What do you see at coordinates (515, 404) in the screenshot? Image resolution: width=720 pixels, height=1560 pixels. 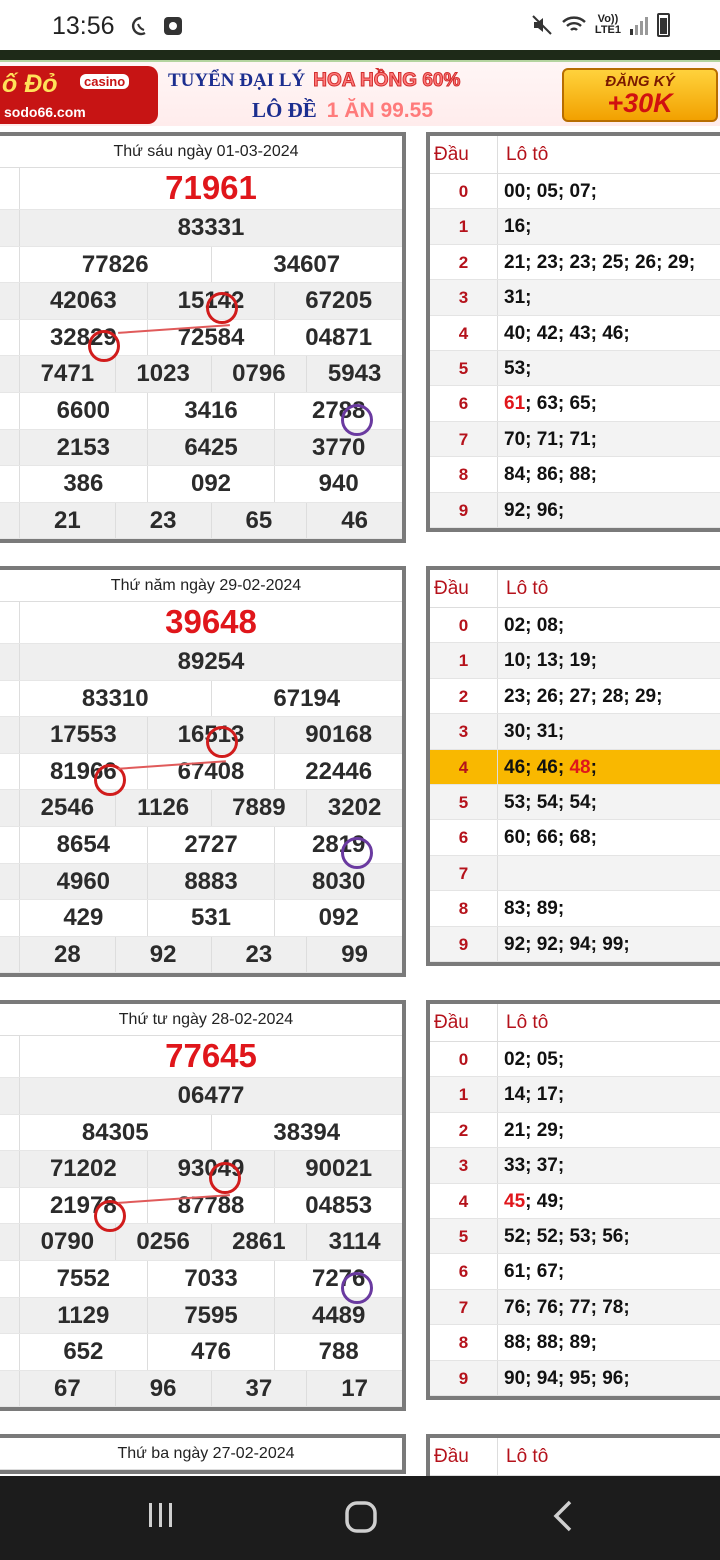 I see `loto-highlight: 61` at bounding box center [515, 404].